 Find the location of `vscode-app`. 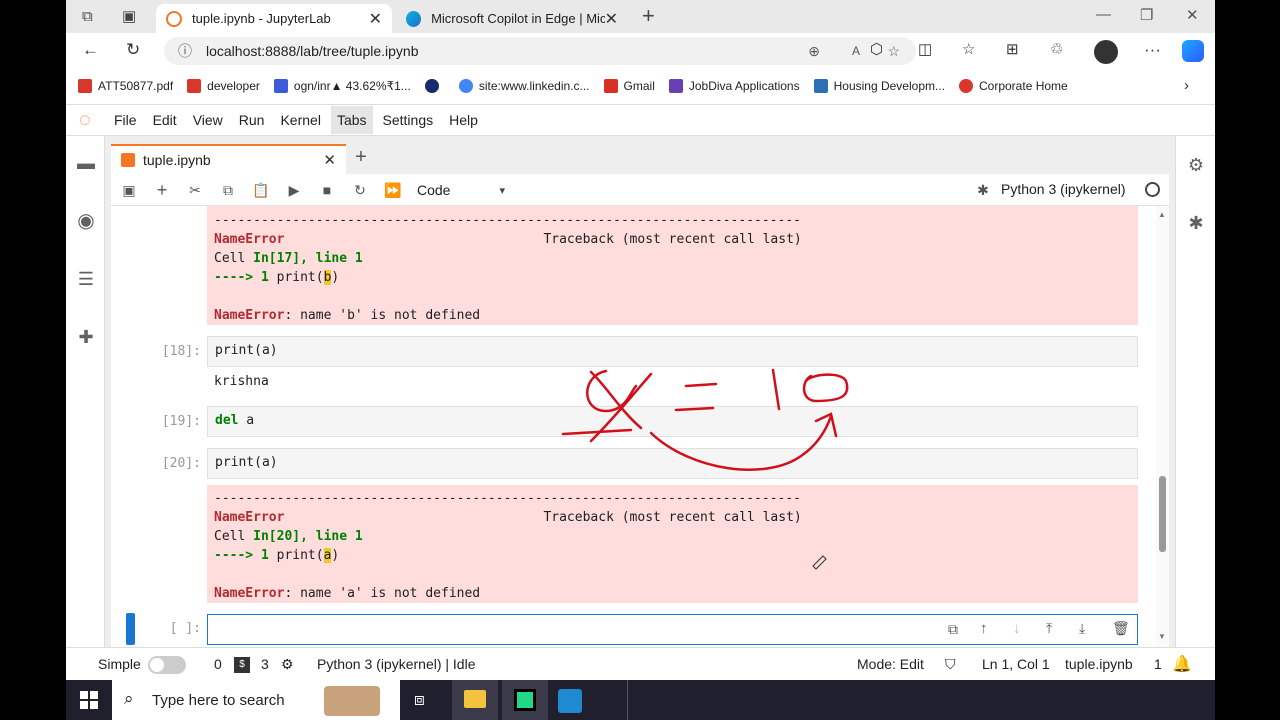

vscode-app is located at coordinates (570, 701).